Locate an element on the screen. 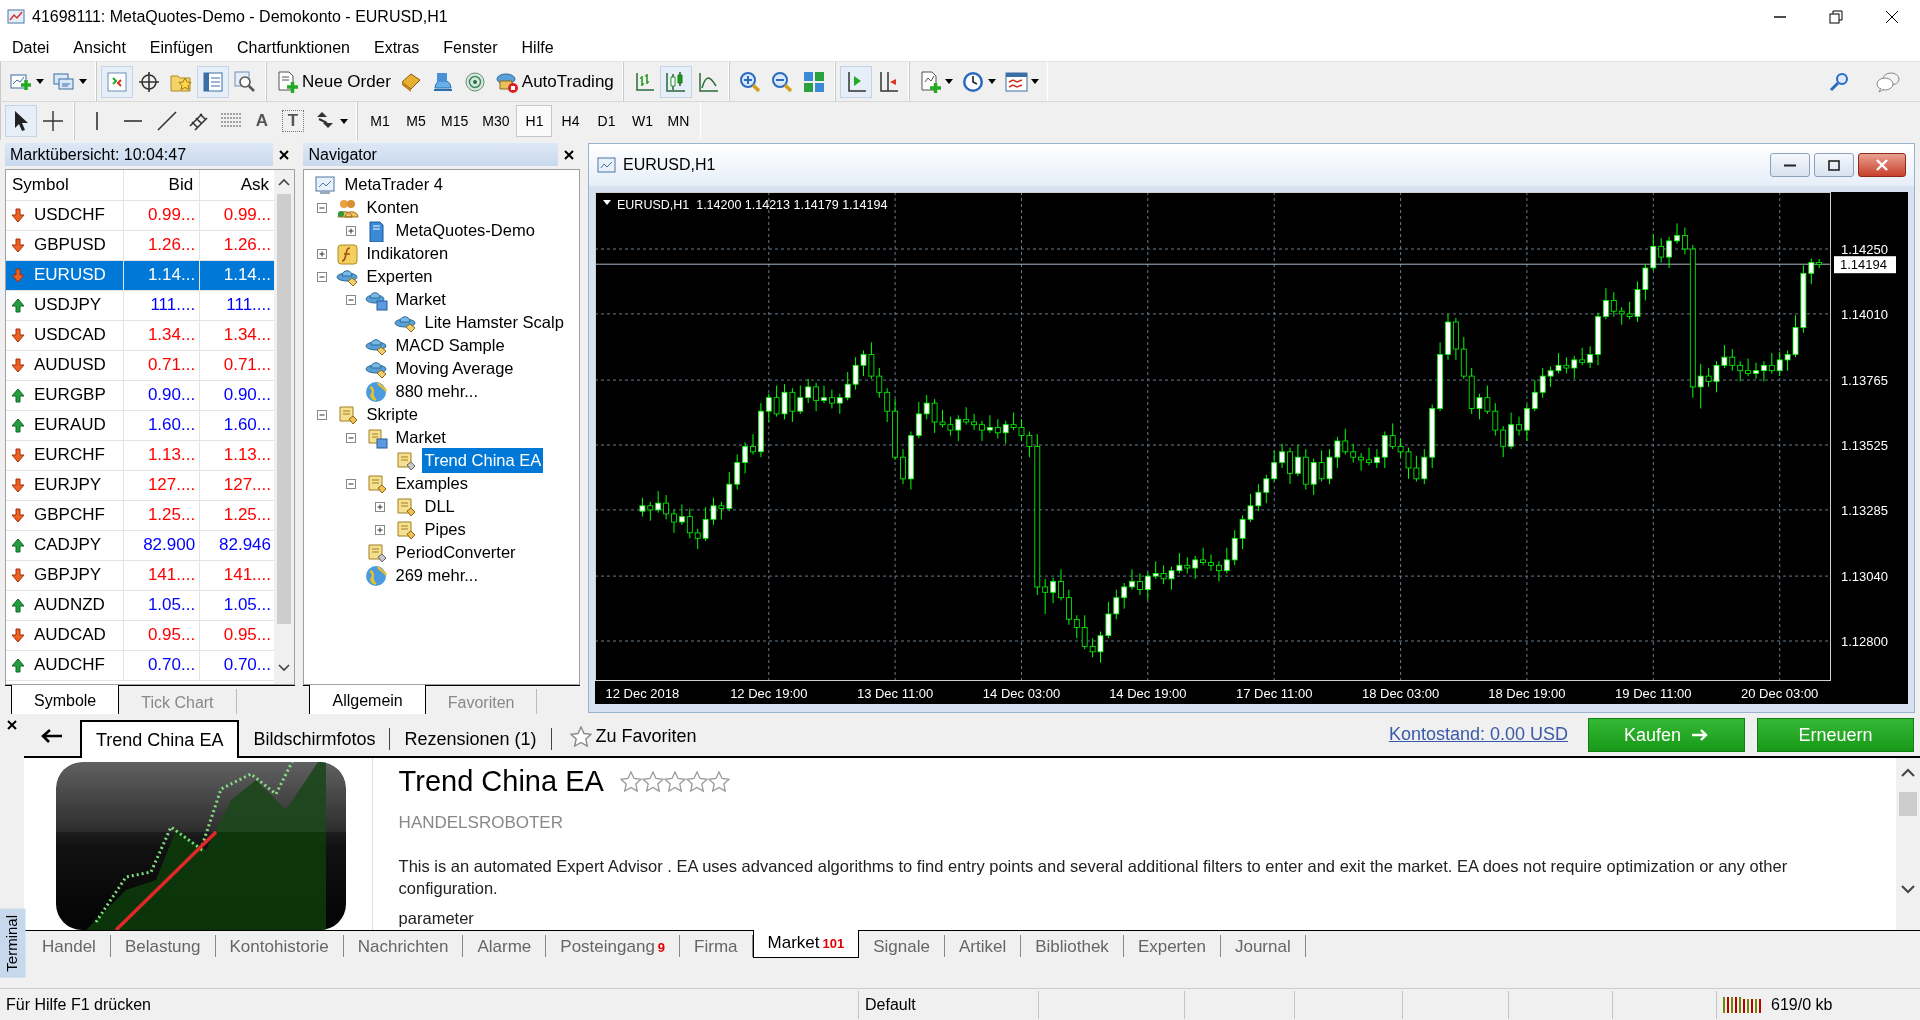 The width and height of the screenshot is (1920, 1020). timeframe-button: D1 is located at coordinates (606, 121).